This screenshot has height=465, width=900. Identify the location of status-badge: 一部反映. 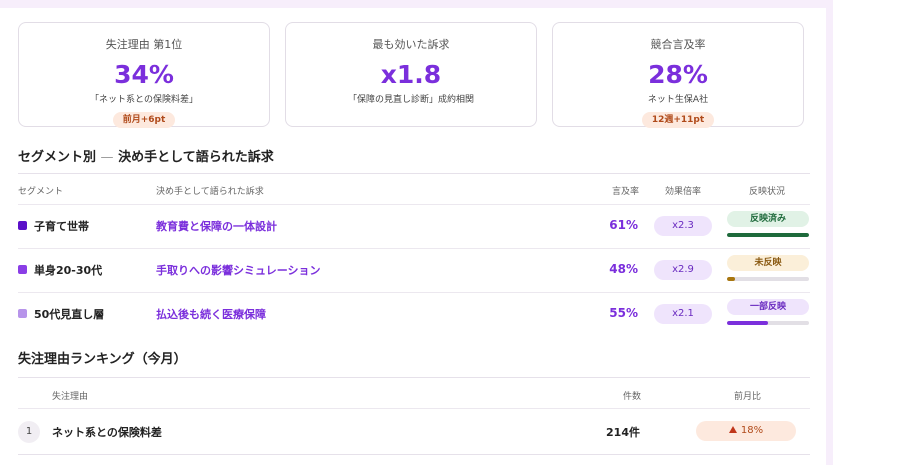
(768, 307).